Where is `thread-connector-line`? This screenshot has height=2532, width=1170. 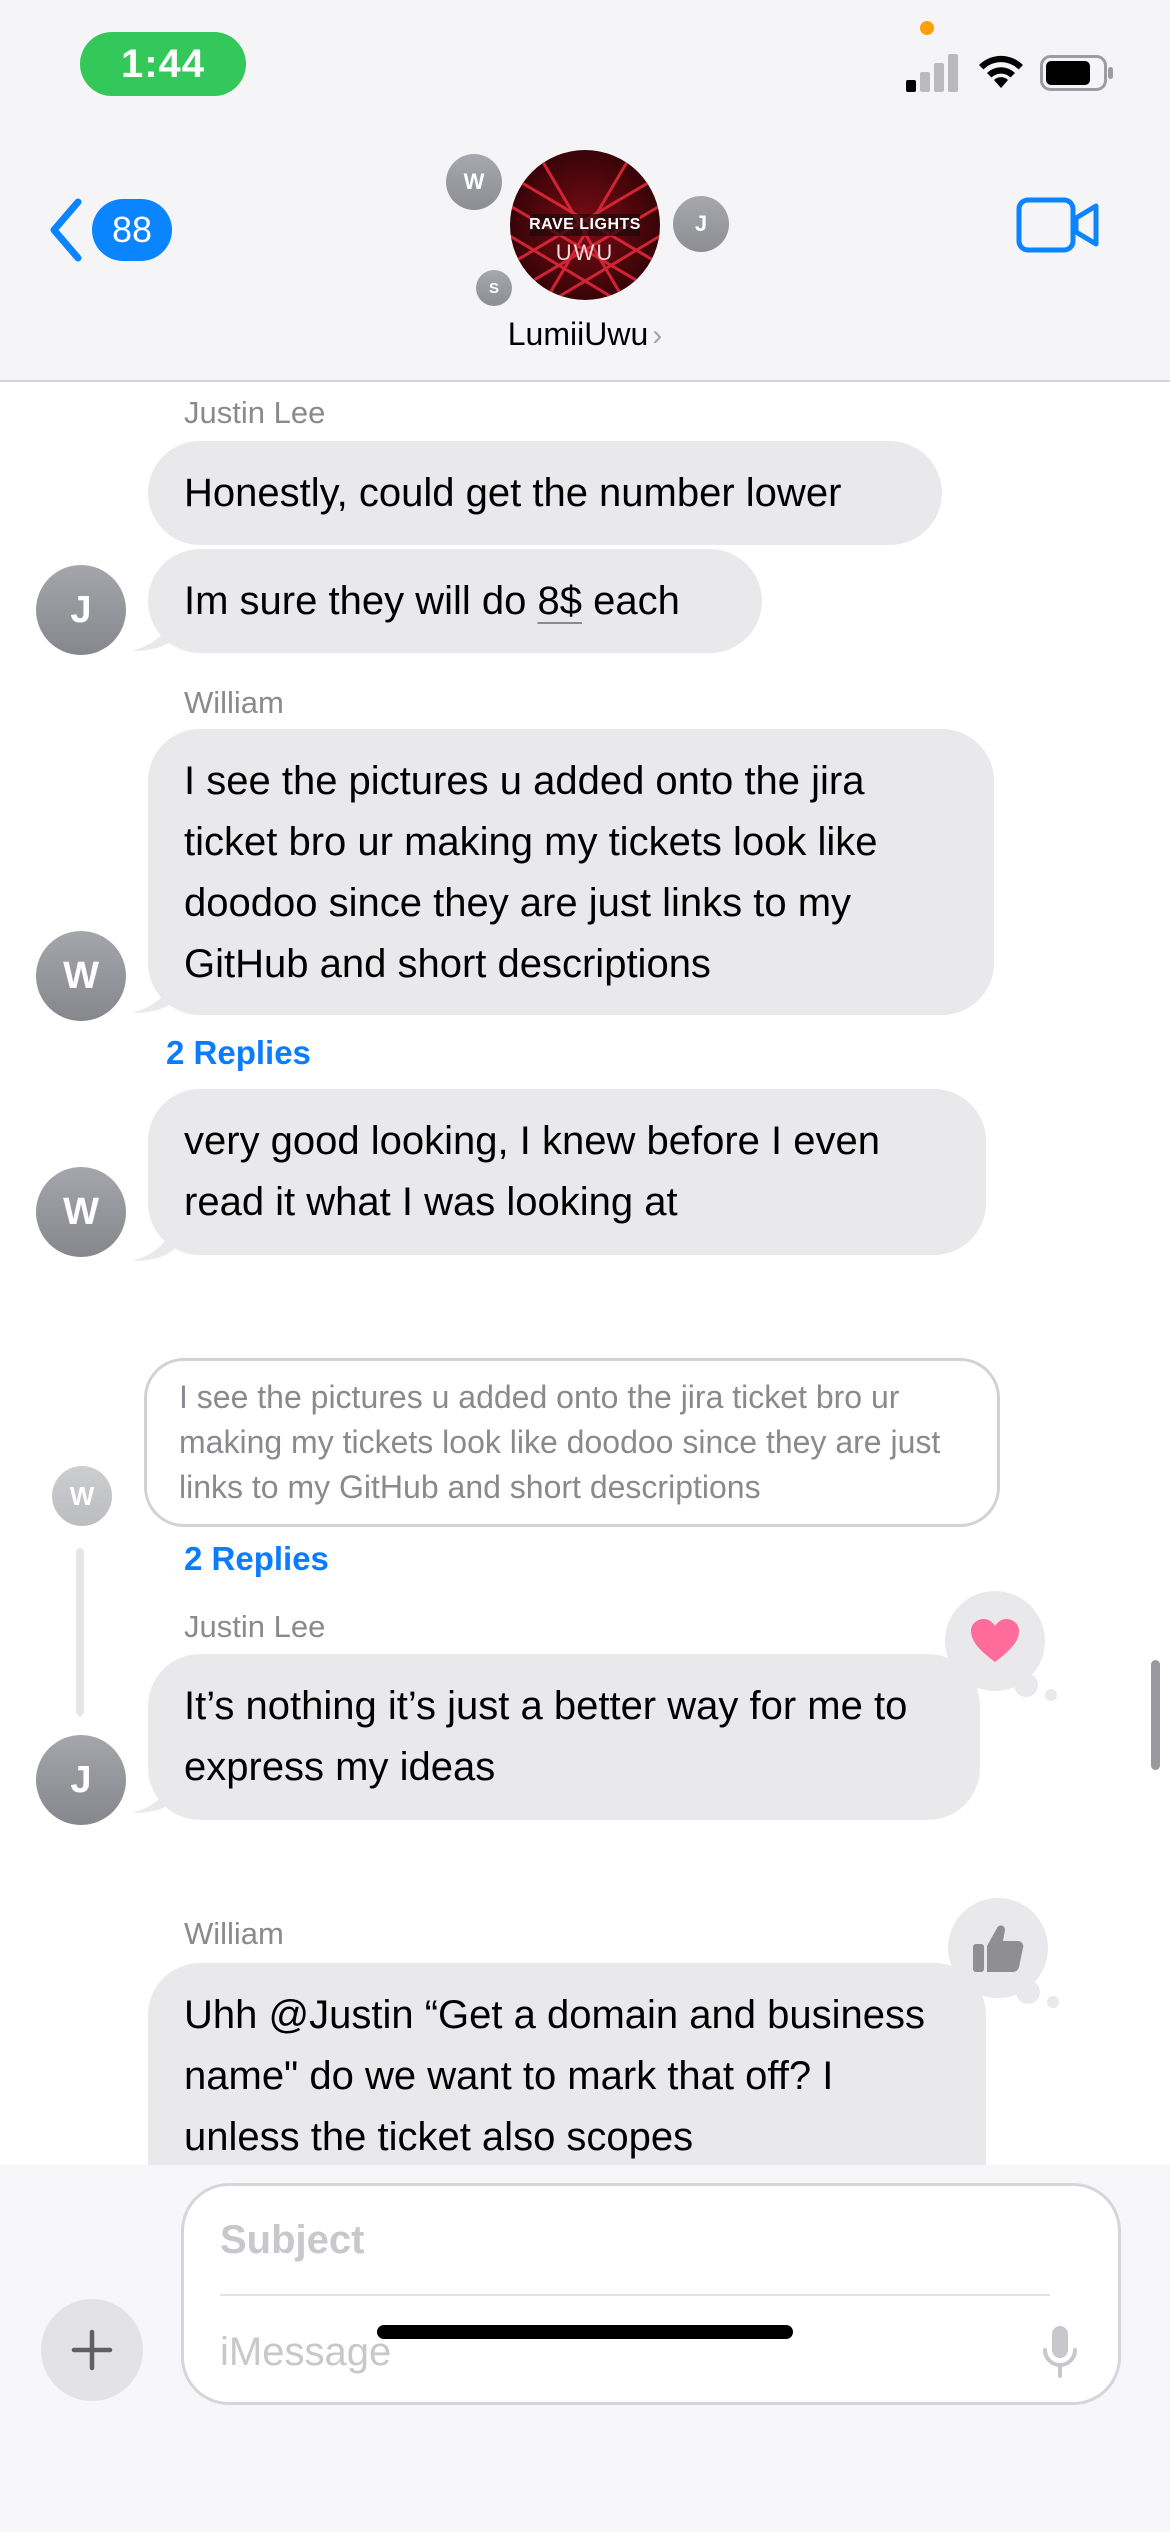 thread-connector-line is located at coordinates (80, 1632).